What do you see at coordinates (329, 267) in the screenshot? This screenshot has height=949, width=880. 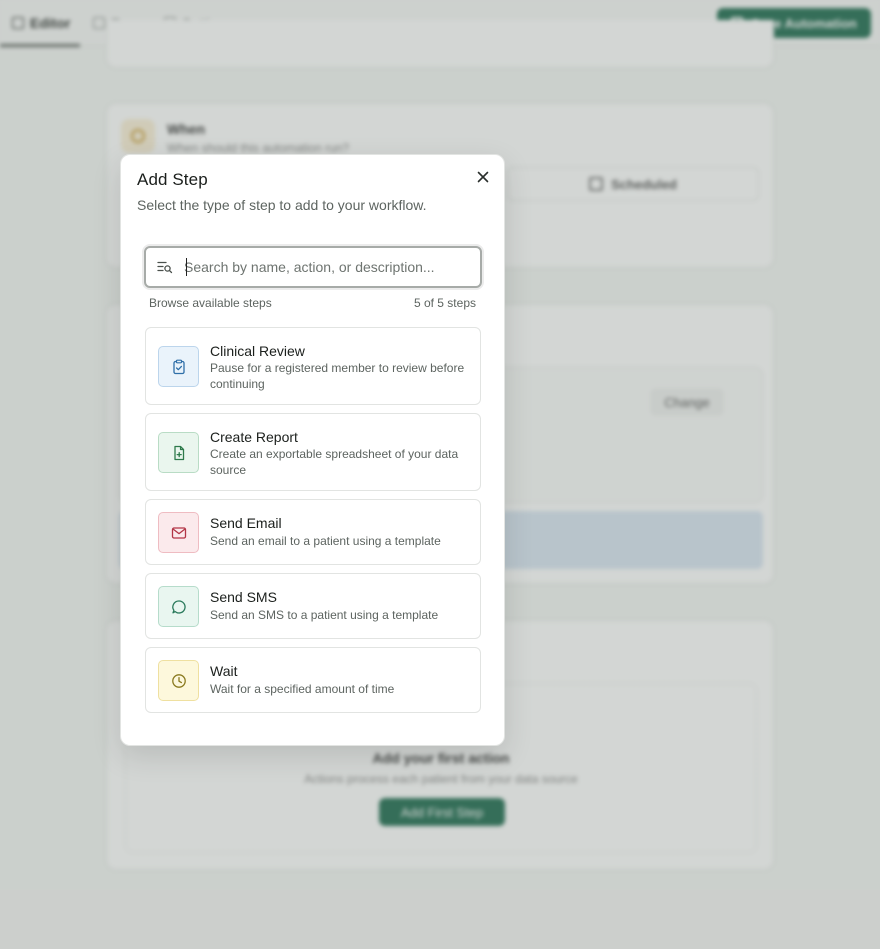 I see `search-input` at bounding box center [329, 267].